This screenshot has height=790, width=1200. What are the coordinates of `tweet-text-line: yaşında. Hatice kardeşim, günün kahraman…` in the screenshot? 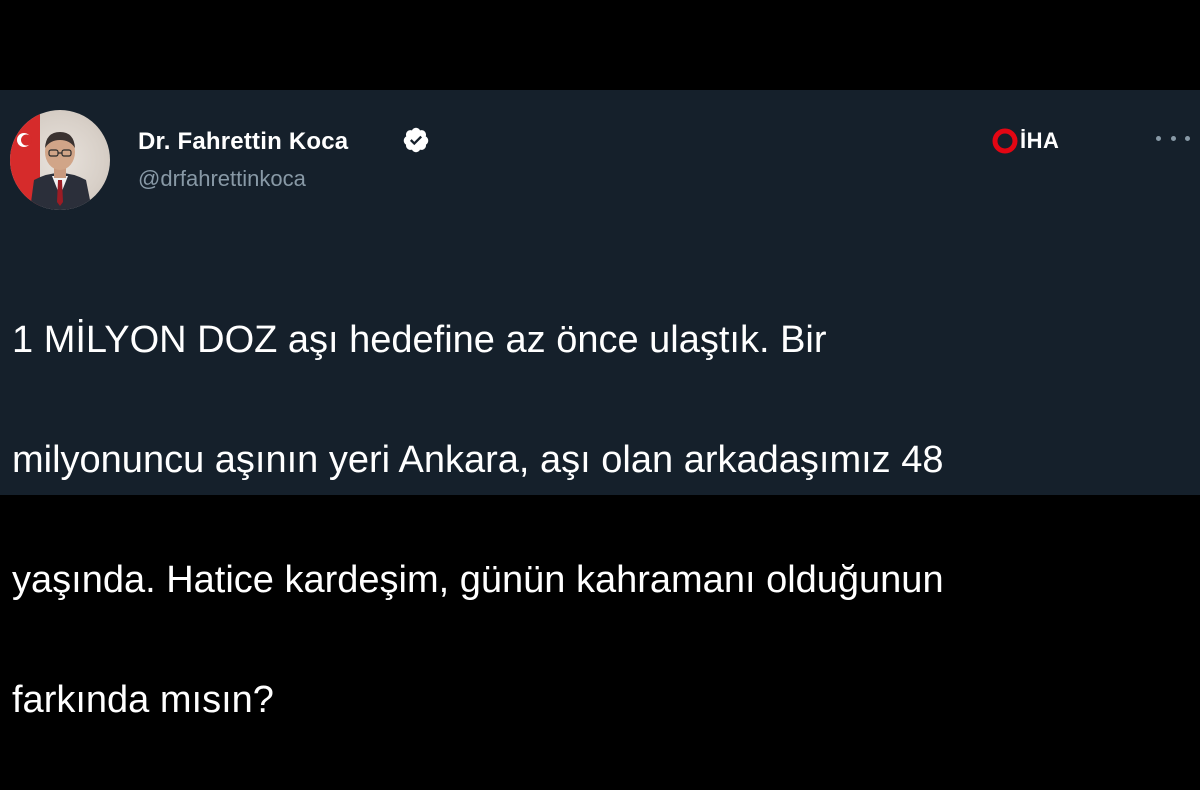 It's located at (478, 580).